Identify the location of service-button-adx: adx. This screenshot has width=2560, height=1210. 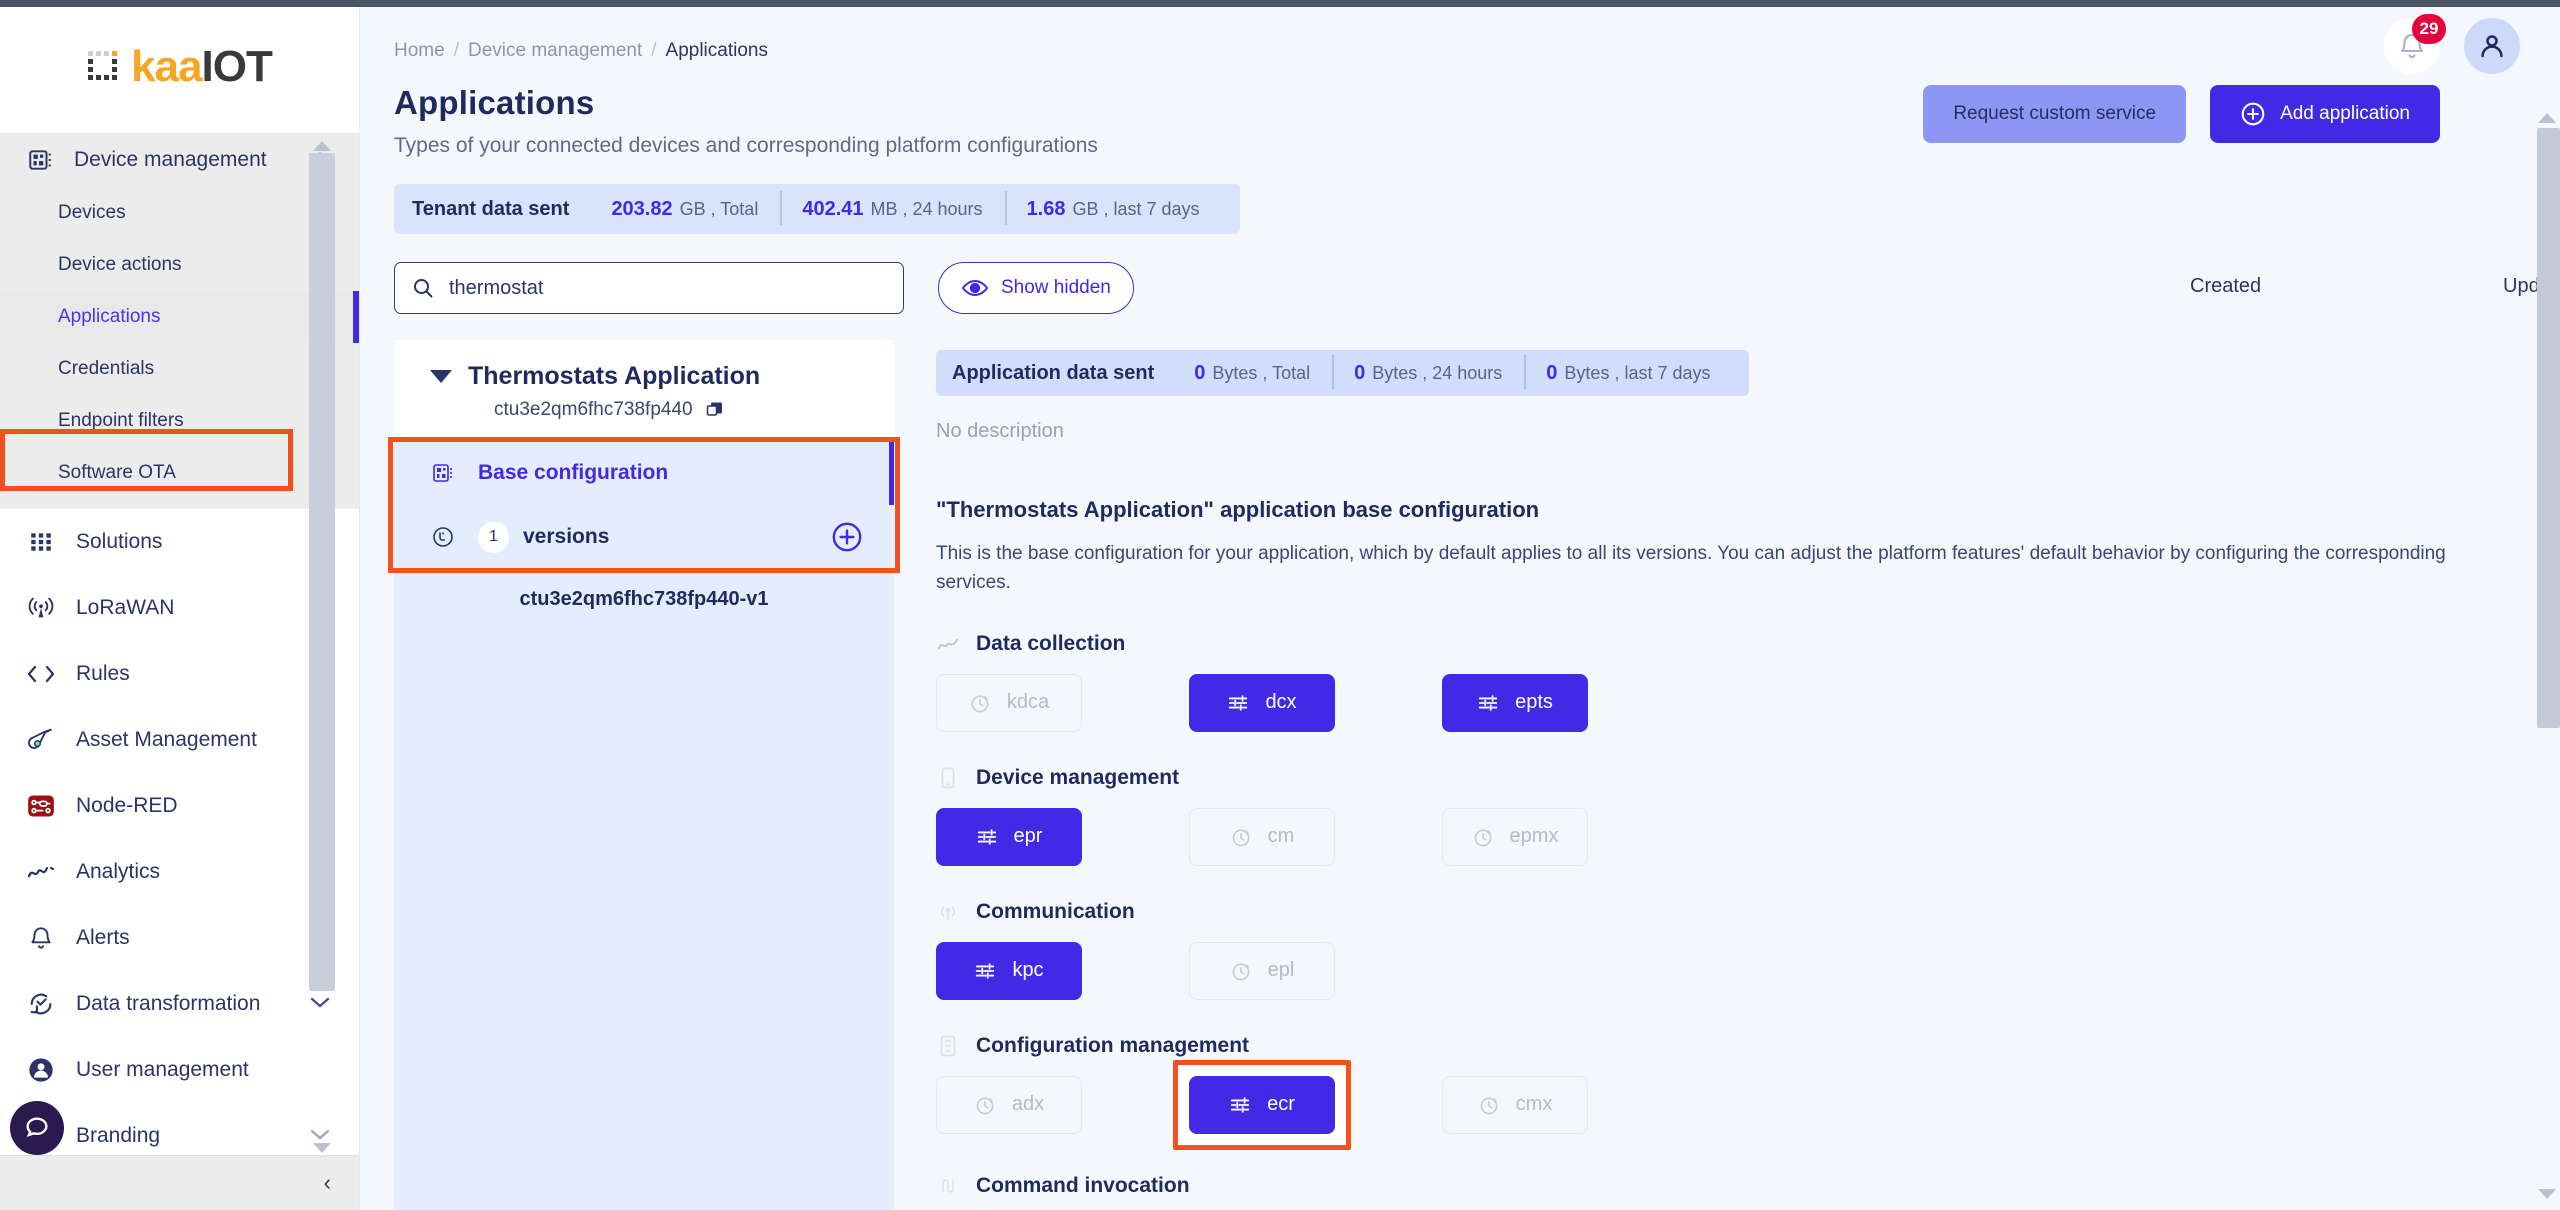
(1009, 1104).